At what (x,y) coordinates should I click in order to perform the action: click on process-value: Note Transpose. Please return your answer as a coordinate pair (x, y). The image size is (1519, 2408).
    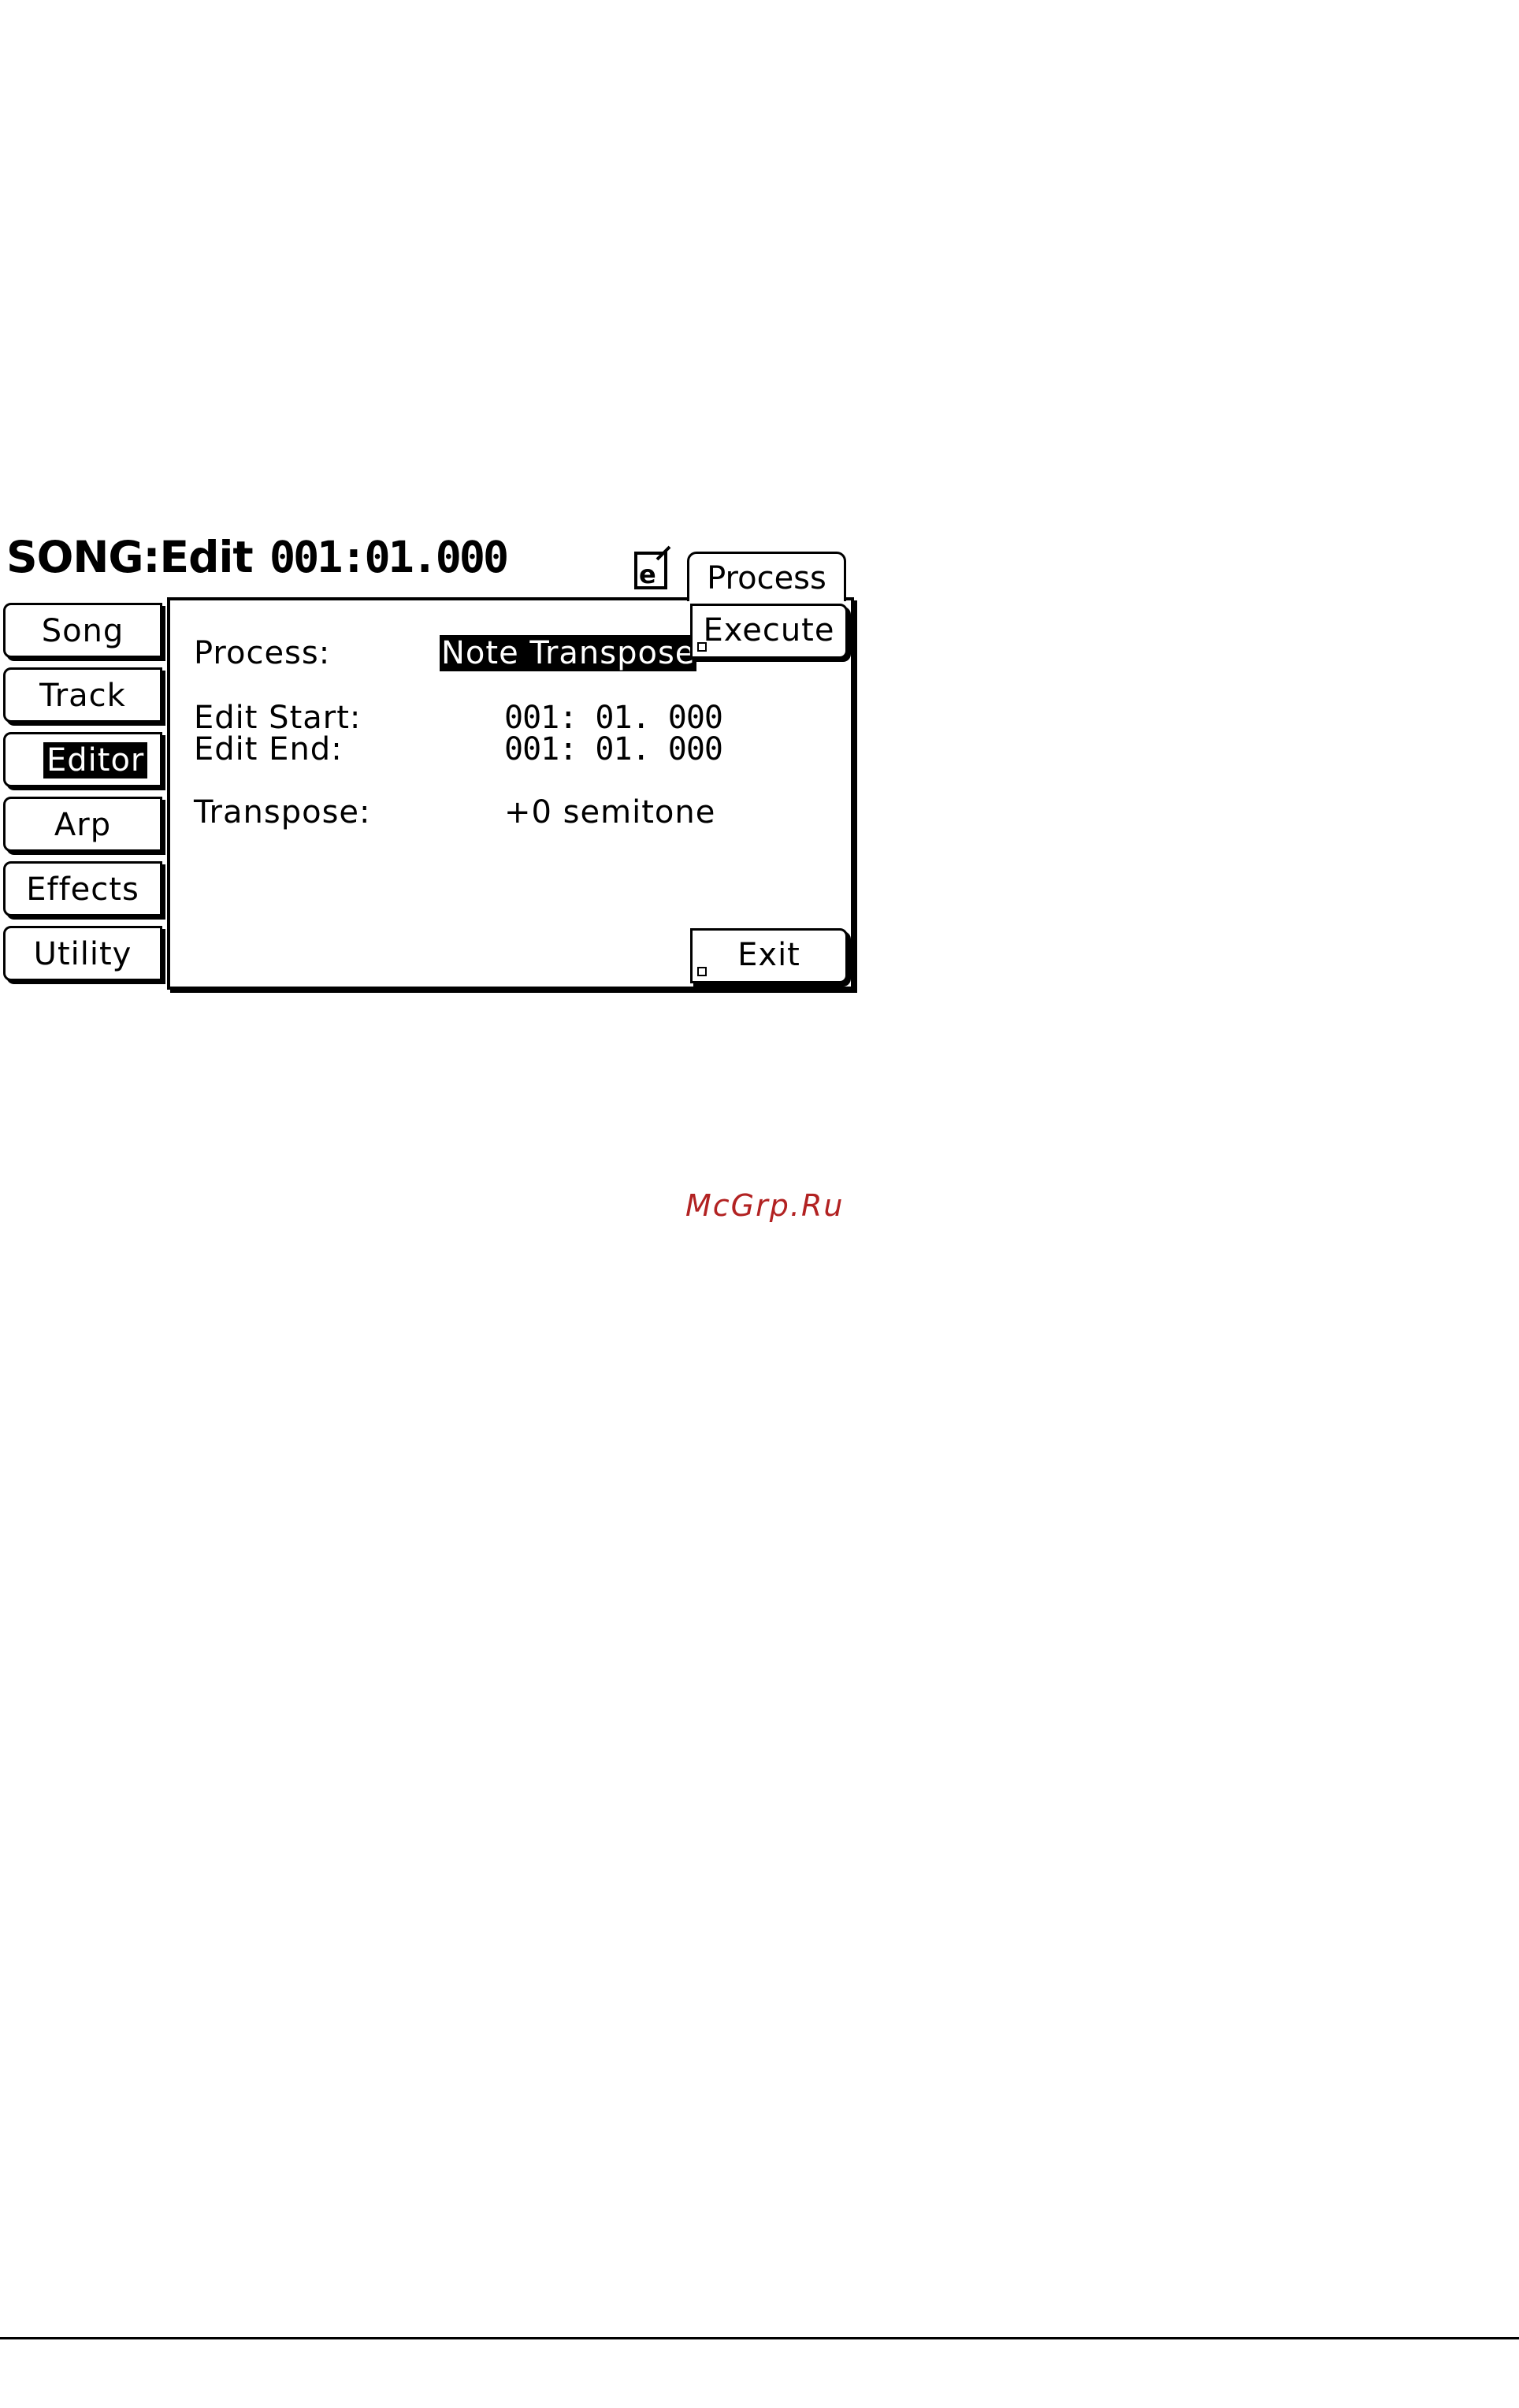
    Looking at the image, I should click on (568, 653).